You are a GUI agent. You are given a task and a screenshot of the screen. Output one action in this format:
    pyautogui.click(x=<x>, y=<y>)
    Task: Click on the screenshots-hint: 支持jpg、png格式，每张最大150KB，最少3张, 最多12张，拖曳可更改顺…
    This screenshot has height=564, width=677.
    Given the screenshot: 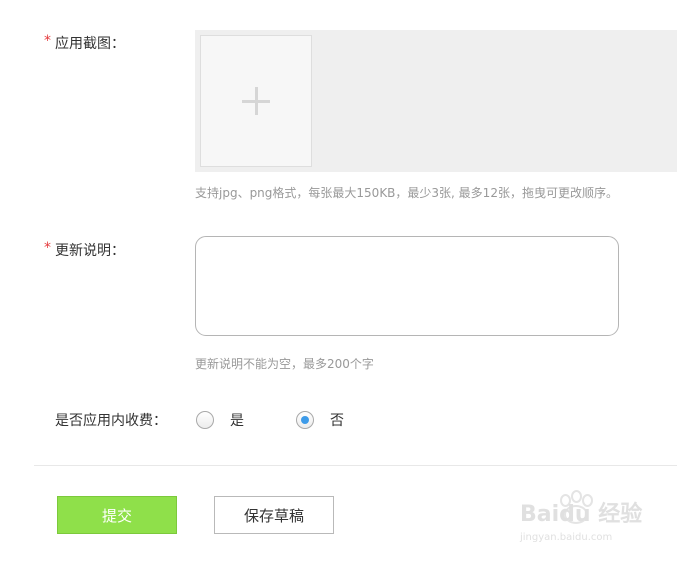 What is the action you would take?
    pyautogui.click(x=406, y=193)
    